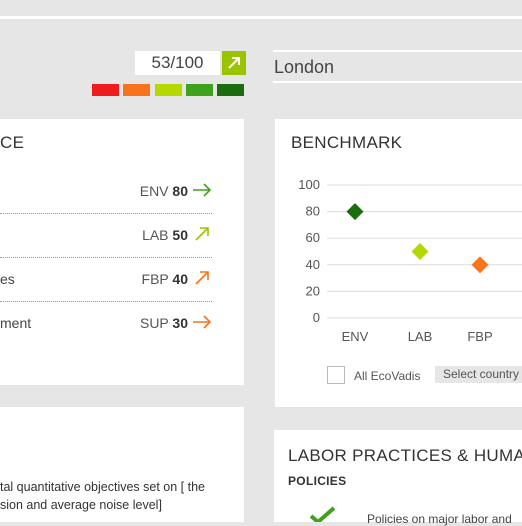 This screenshot has height=526, width=522. I want to click on y-tick-label: 100, so click(309, 184).